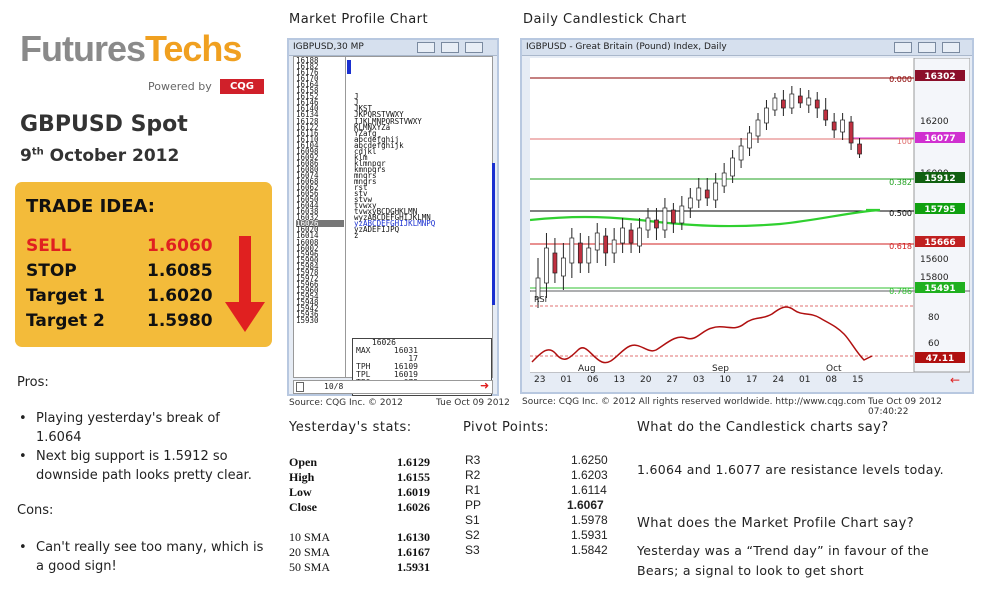 The image size is (982, 604). I want to click on pivot-label-r1: R1, so click(473, 490).